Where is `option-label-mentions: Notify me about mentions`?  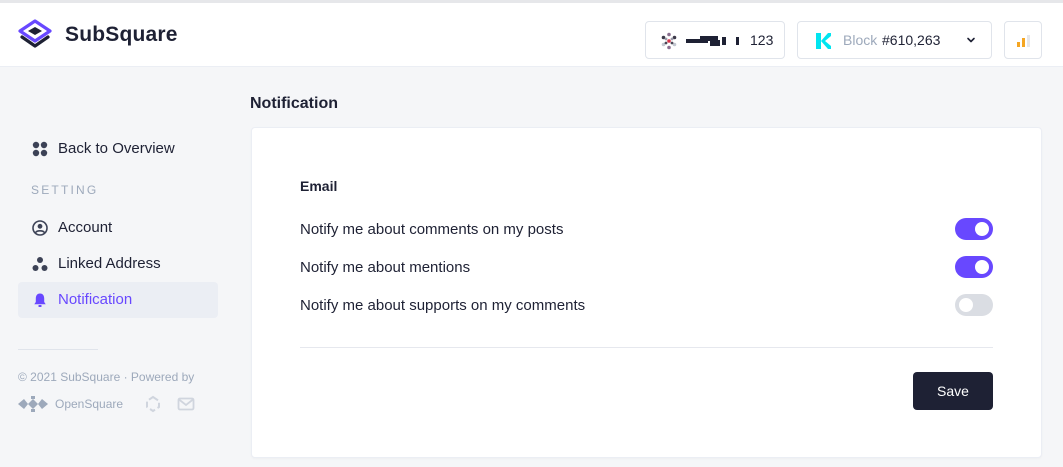
option-label-mentions: Notify me about mentions is located at coordinates (385, 267).